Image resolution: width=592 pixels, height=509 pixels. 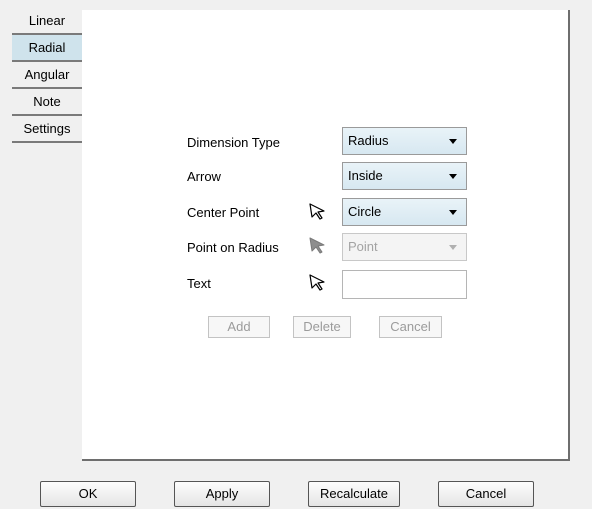 I want to click on tab-radial: Radial, so click(x=47, y=48).